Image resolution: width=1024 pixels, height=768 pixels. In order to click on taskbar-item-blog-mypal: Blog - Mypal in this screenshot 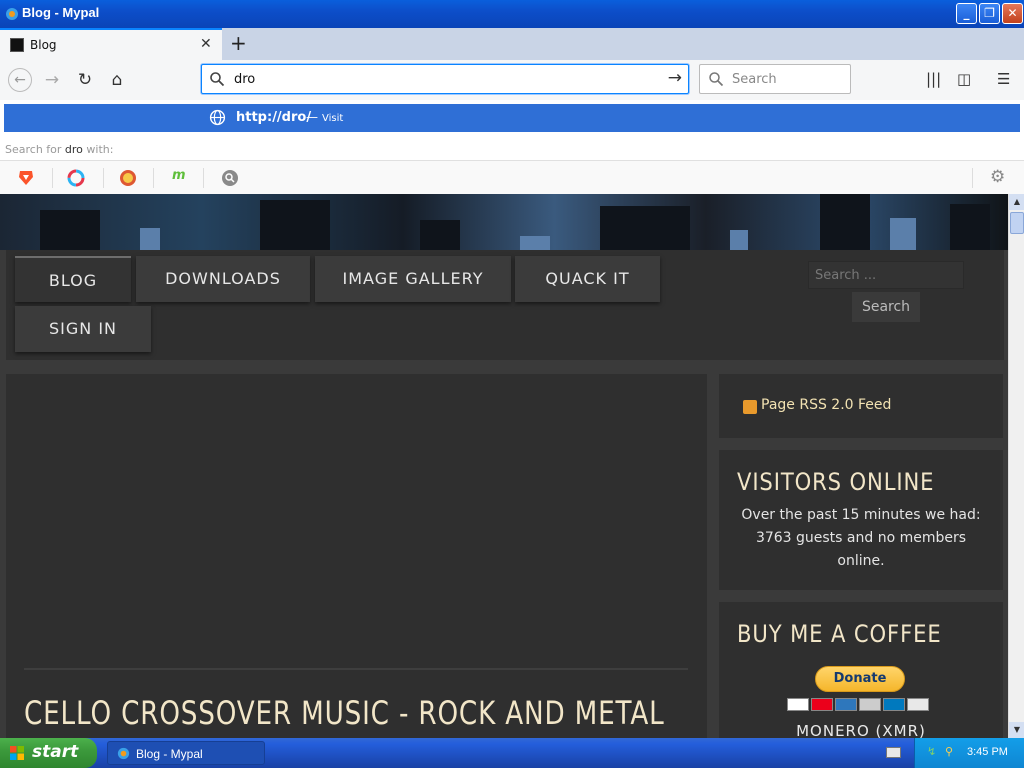, I will do `click(186, 753)`.